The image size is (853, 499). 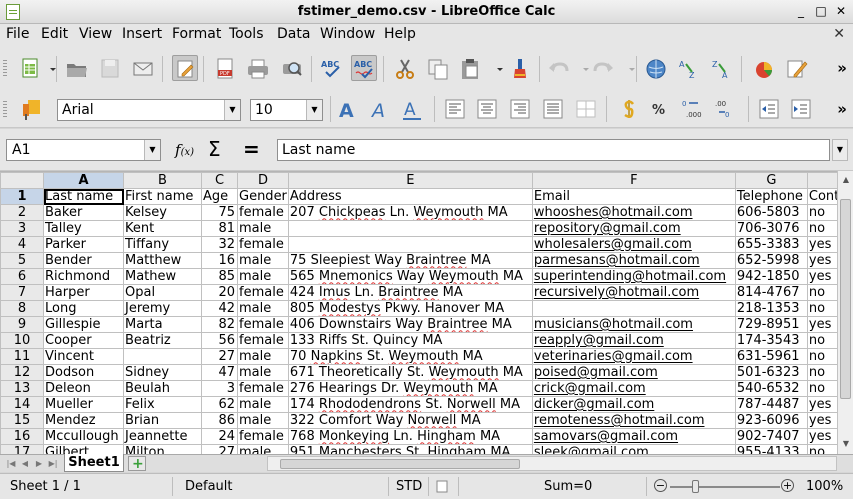 What do you see at coordinates (725, 487) in the screenshot?
I see `zoom-slider` at bounding box center [725, 487].